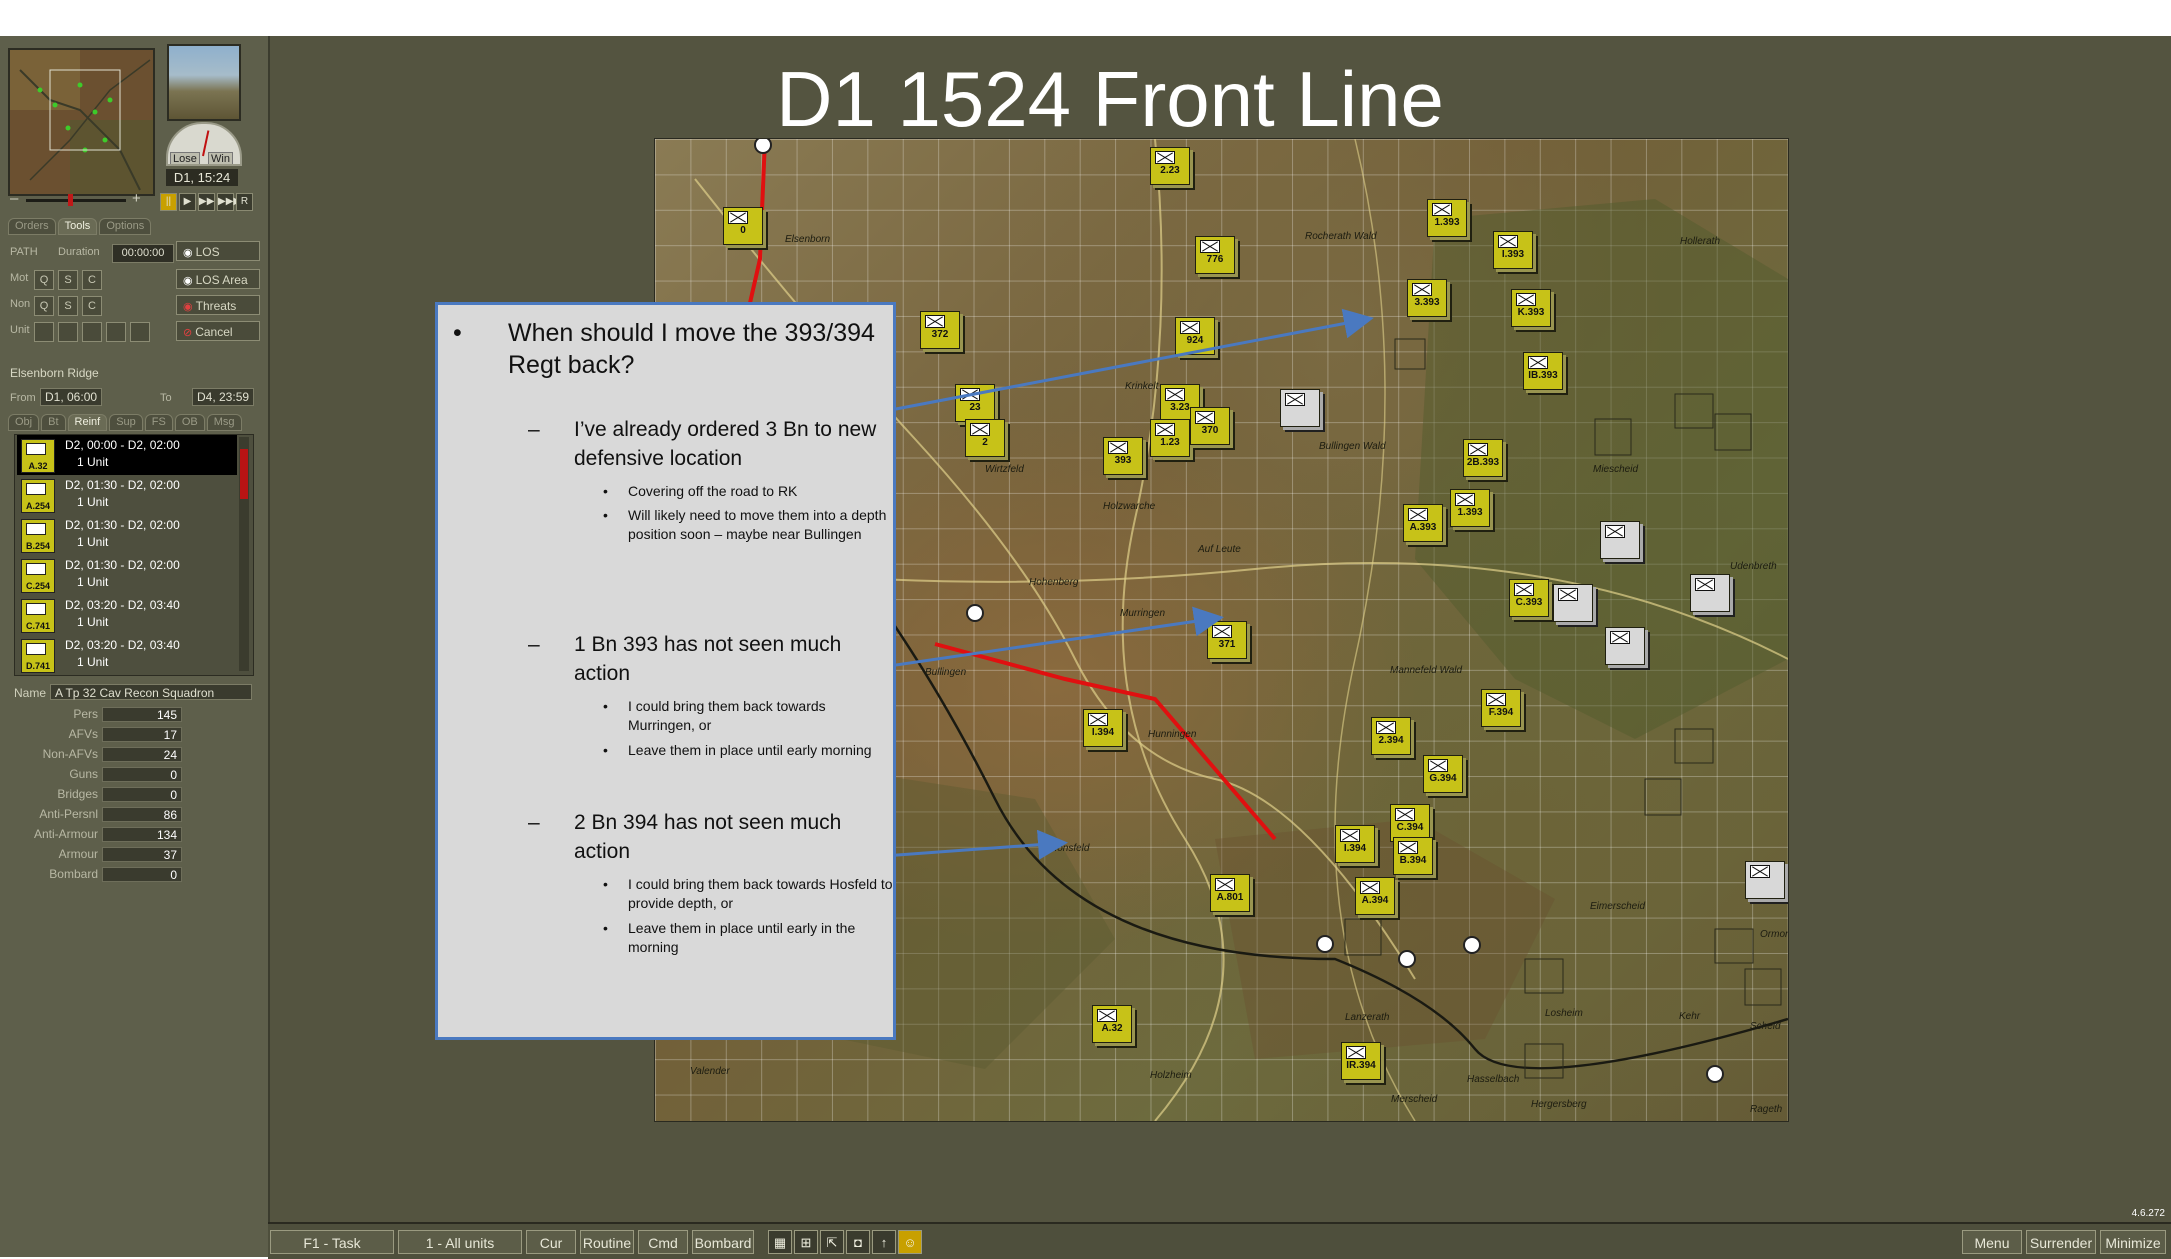 The height and width of the screenshot is (1259, 2171). I want to click on tab-sup: Sup, so click(126, 422).